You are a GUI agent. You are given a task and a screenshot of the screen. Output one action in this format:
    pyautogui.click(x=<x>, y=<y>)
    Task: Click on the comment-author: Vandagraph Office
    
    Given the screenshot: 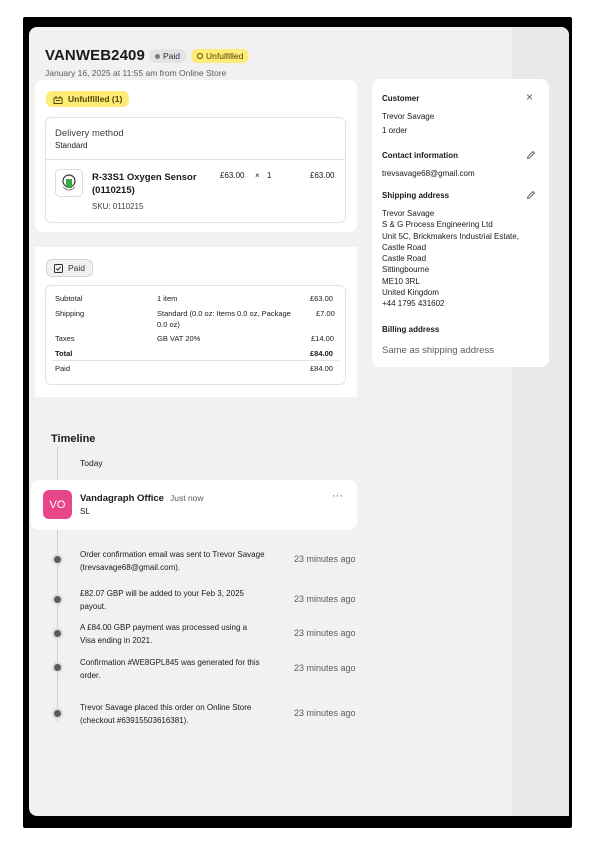 What is the action you would take?
    pyautogui.click(x=122, y=498)
    